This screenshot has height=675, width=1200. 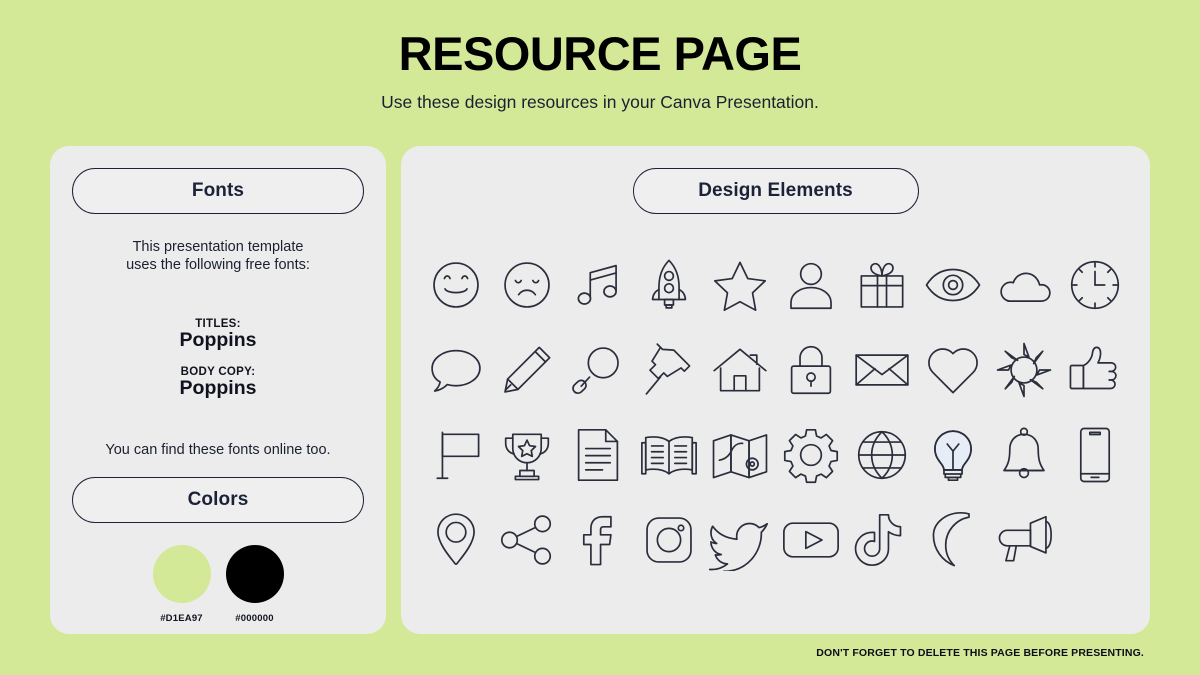 I want to click on megaphone-icon, so click(x=1024, y=540).